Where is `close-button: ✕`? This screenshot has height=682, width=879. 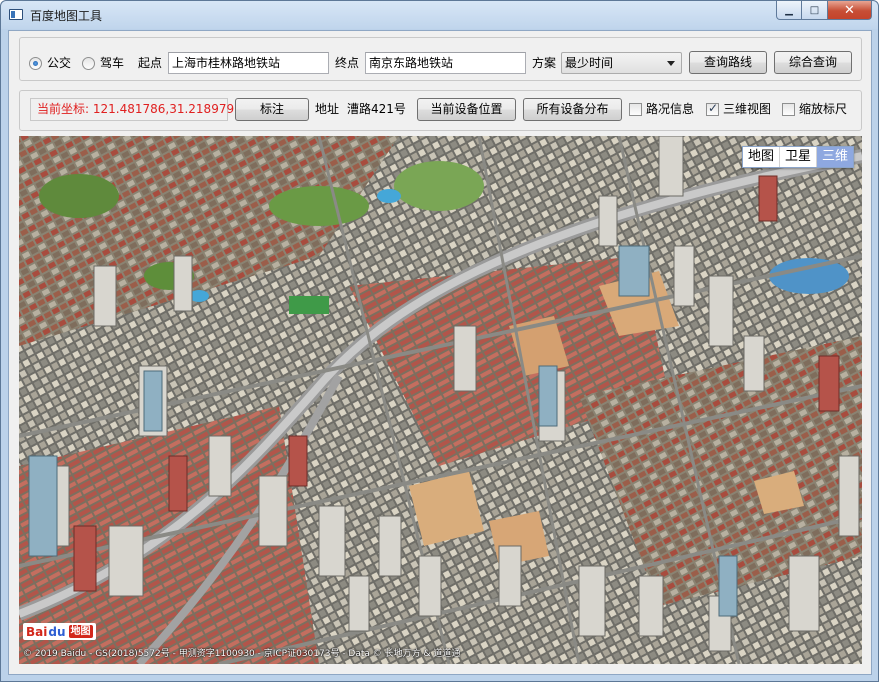
close-button: ✕ is located at coordinates (850, 10).